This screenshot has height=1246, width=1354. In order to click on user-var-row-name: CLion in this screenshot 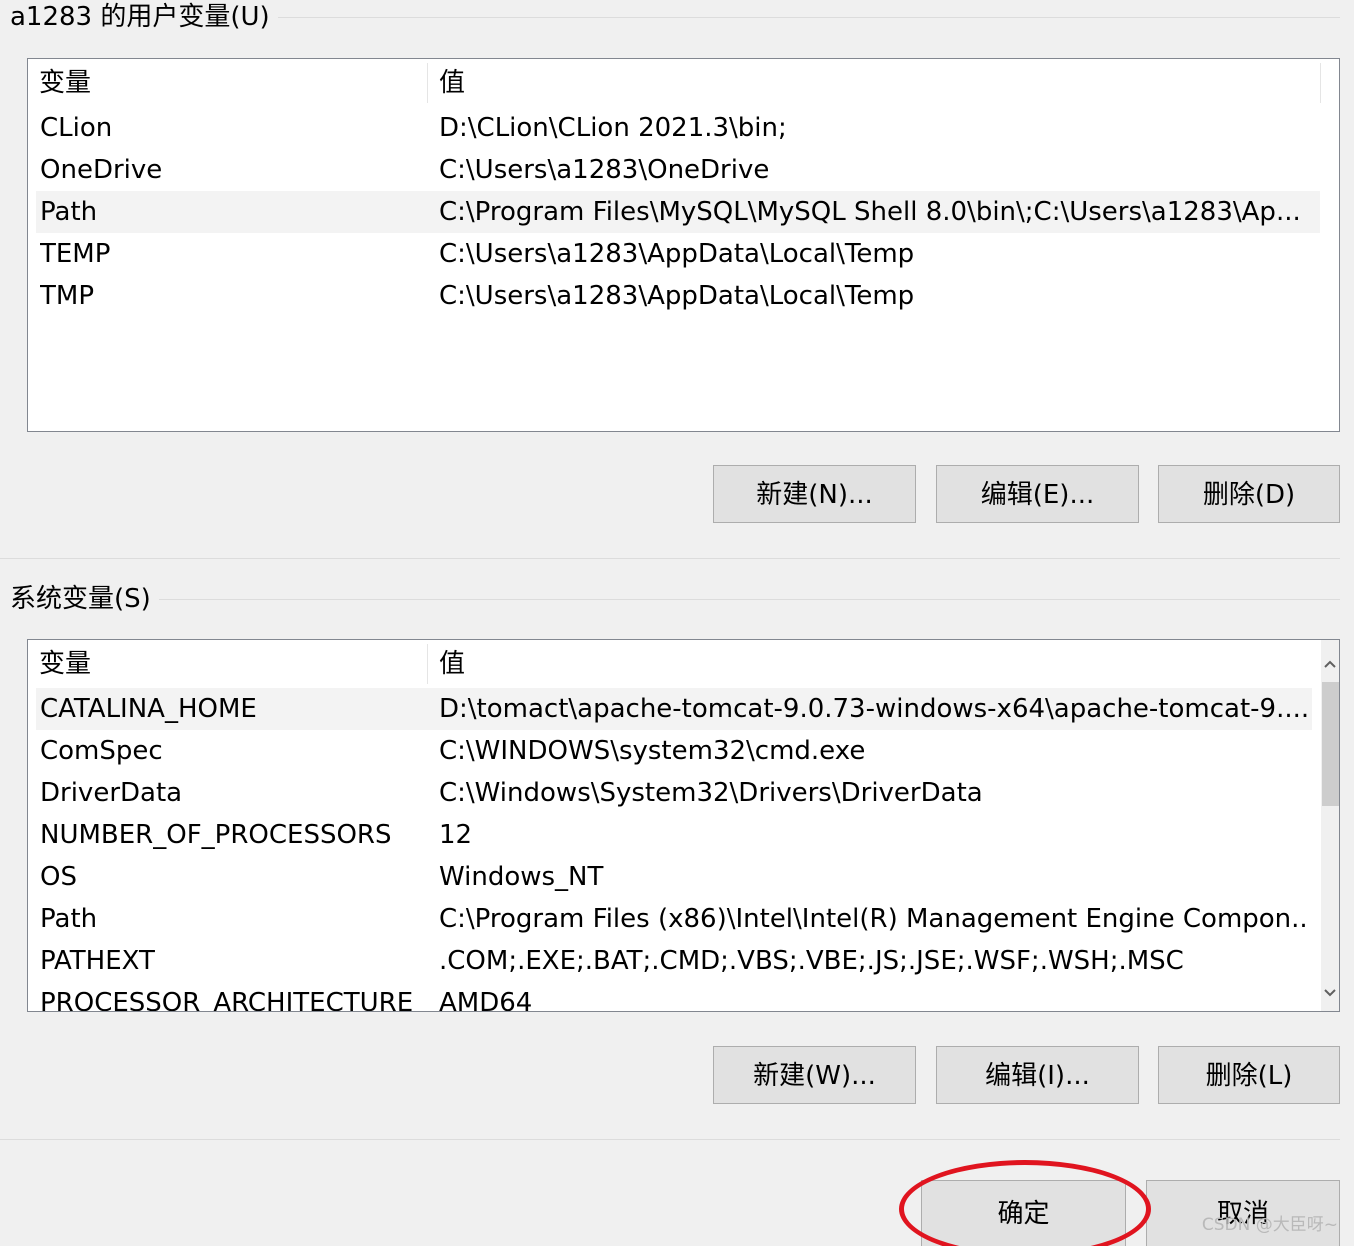, I will do `click(76, 128)`.